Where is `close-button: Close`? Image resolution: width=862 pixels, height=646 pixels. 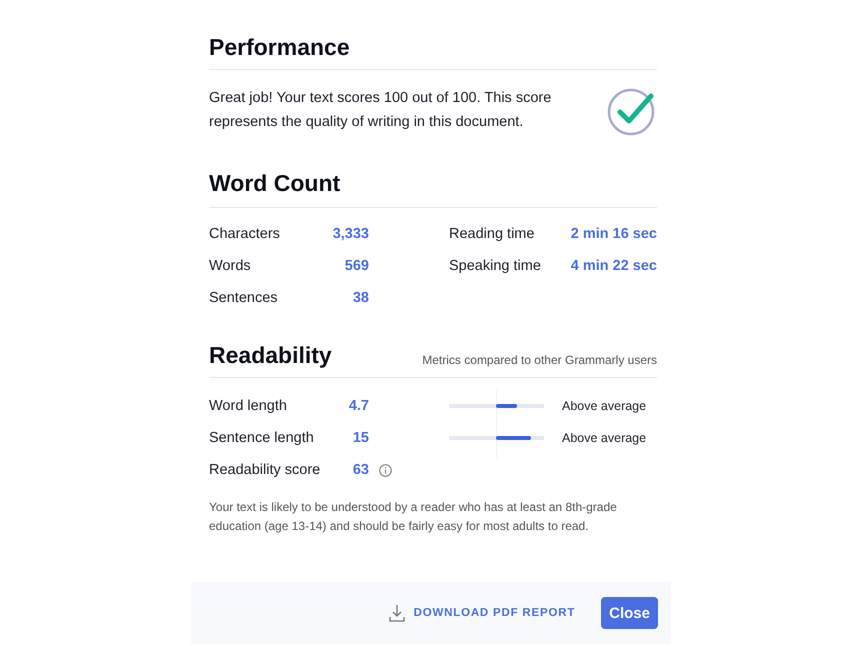 close-button: Close is located at coordinates (629, 613).